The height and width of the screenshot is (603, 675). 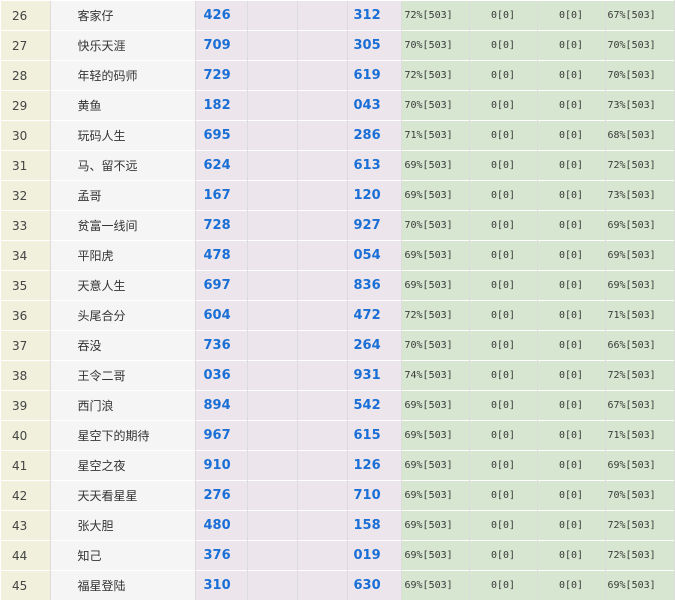 I want to click on rank-cell: 32, so click(x=25, y=195).